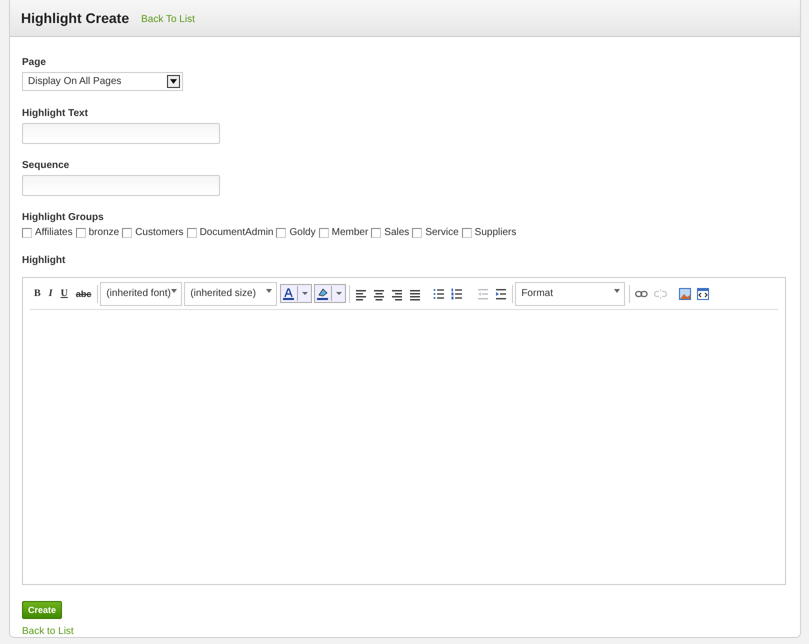 The image size is (809, 644). What do you see at coordinates (84, 293) in the screenshot?
I see `format-button: abc` at bounding box center [84, 293].